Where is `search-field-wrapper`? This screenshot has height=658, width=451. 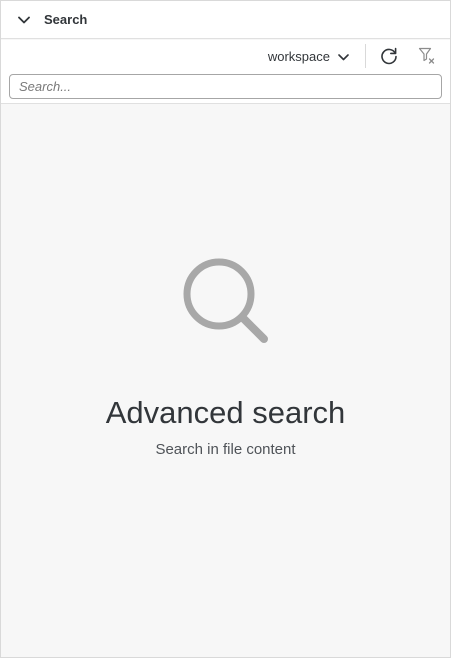 search-field-wrapper is located at coordinates (225, 88).